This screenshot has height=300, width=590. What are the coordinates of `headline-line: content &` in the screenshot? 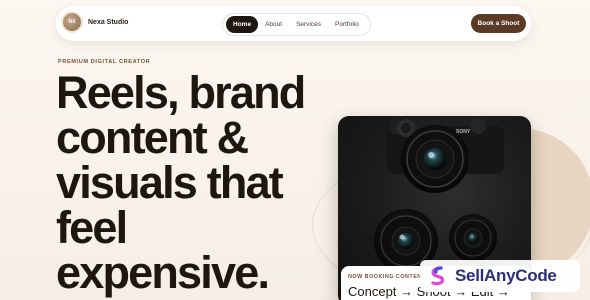 It's located at (152, 137).